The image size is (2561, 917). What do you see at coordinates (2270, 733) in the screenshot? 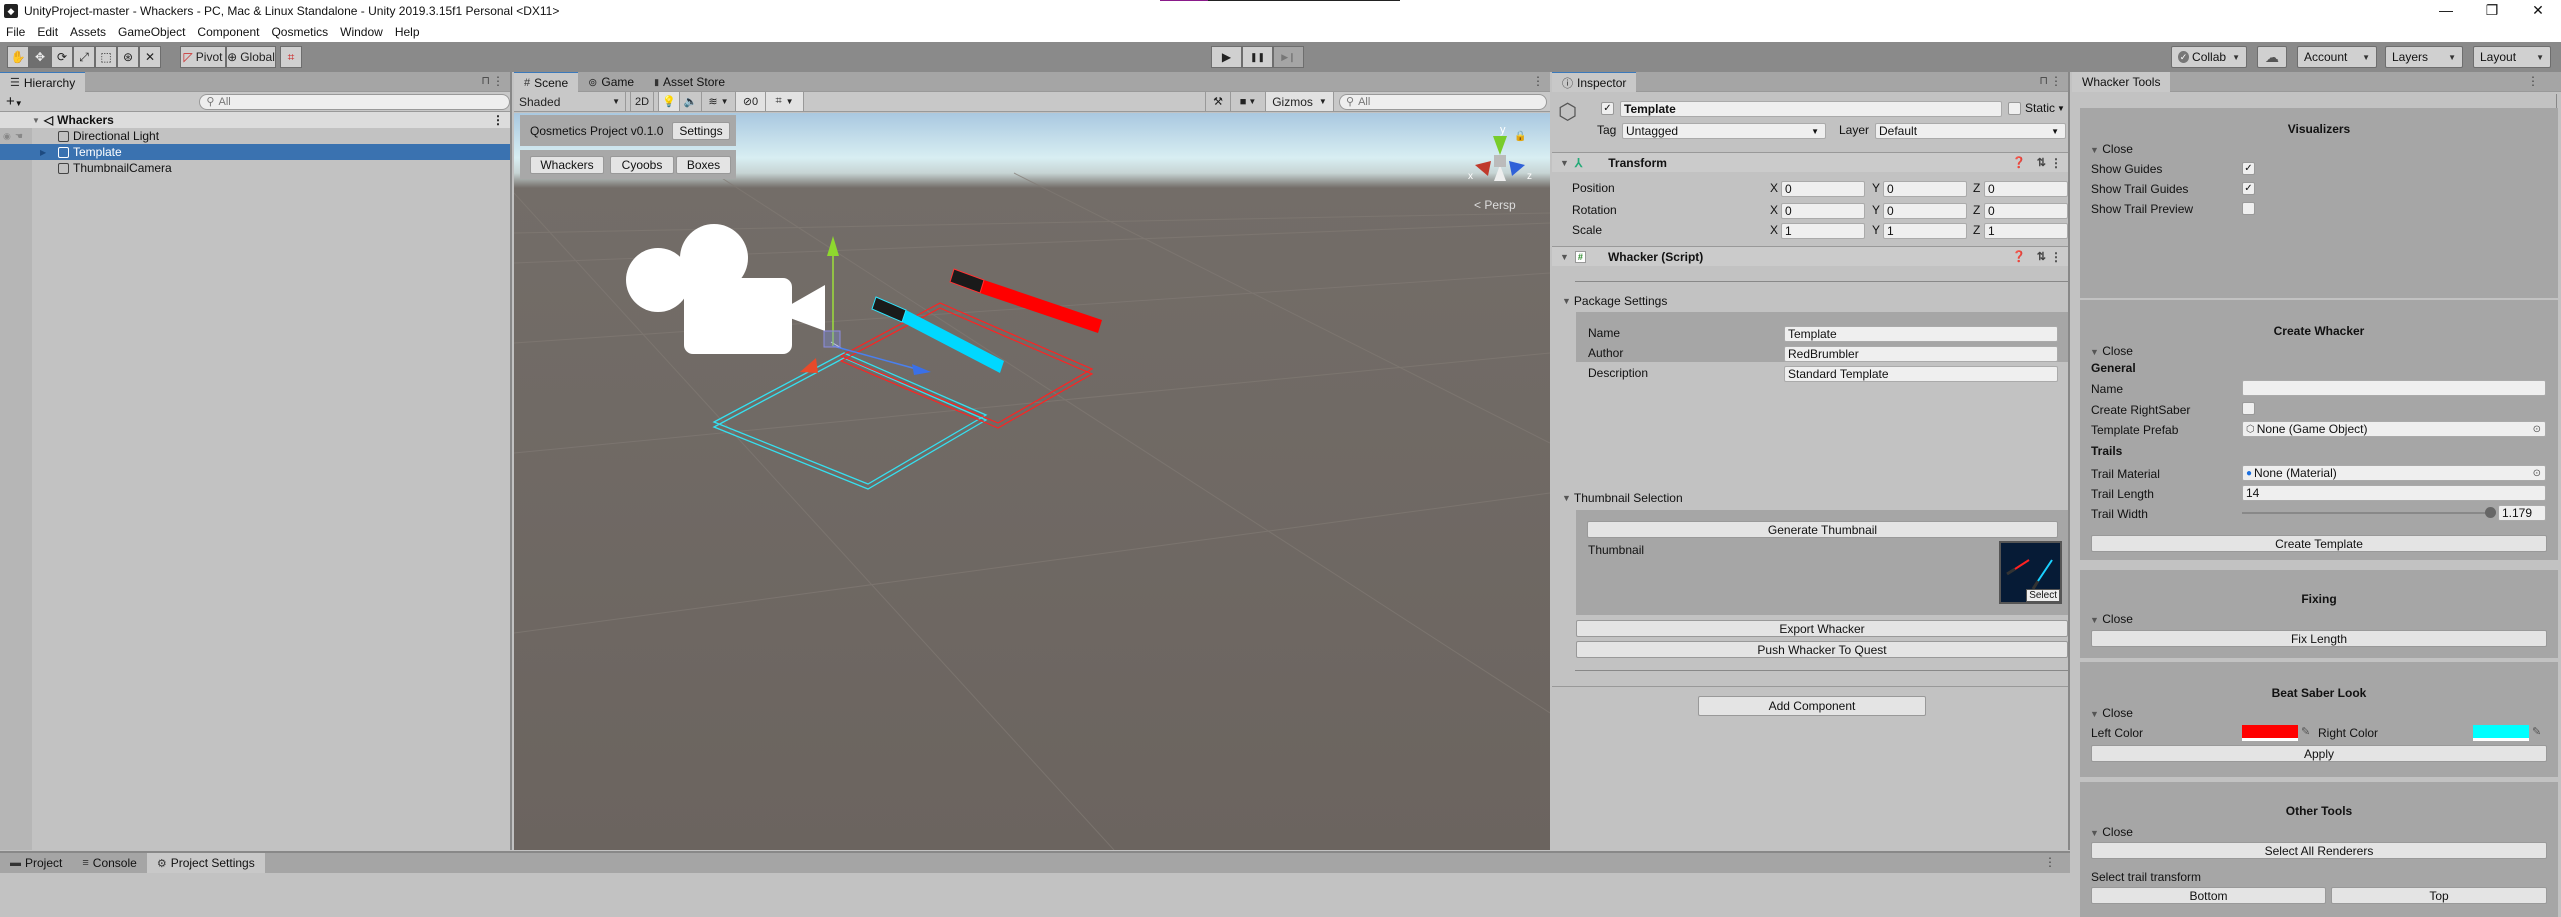
I see `left-color-swatch` at bounding box center [2270, 733].